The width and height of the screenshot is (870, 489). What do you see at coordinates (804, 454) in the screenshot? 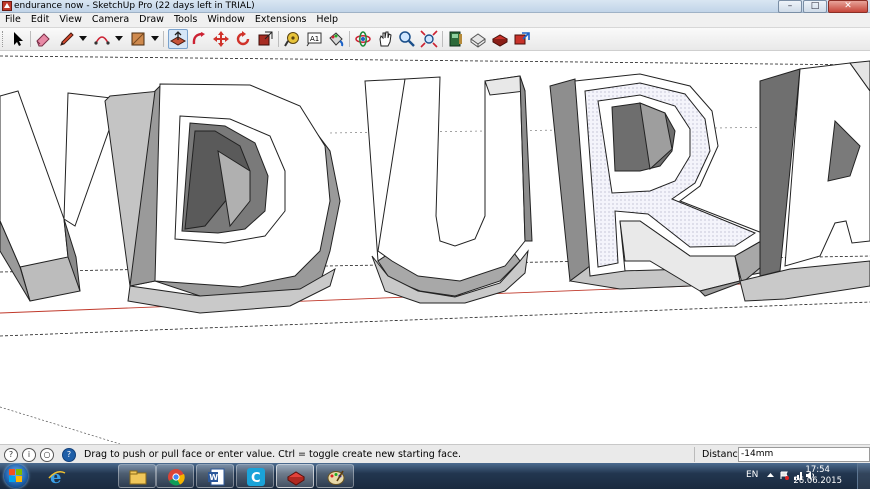
I see `measurements-input` at bounding box center [804, 454].